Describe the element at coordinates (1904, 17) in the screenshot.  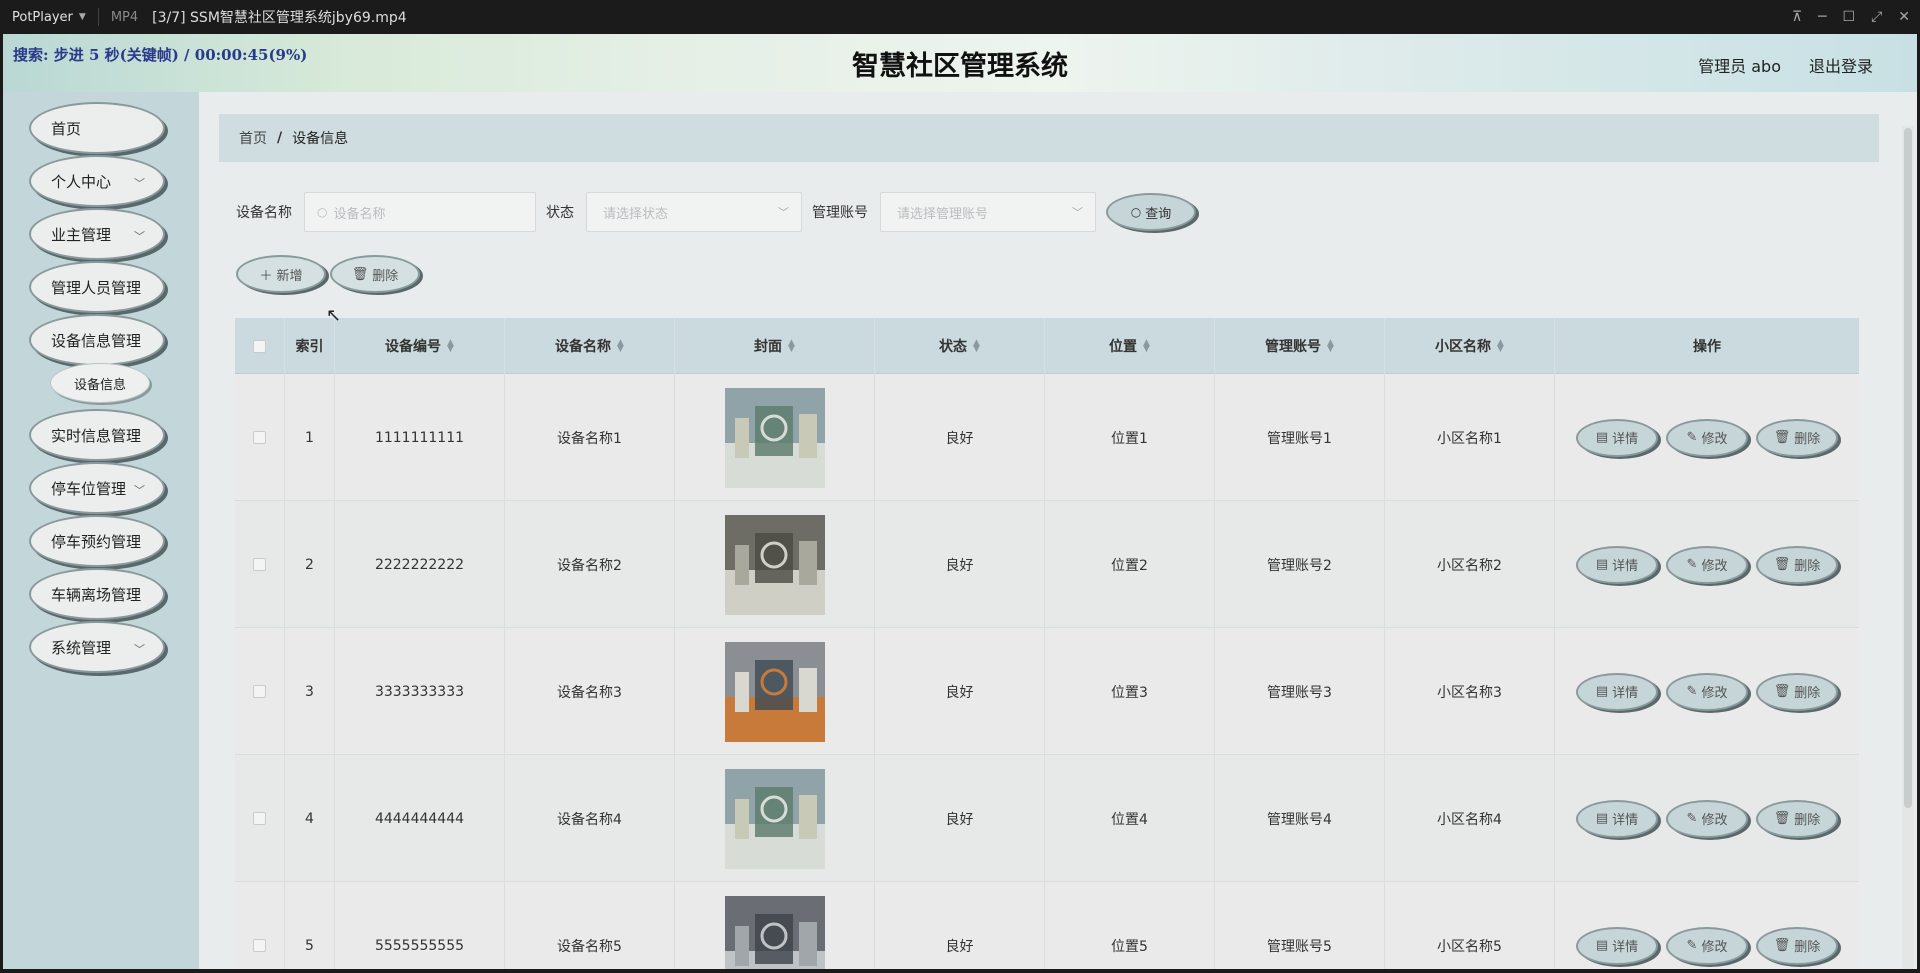
I see `close-icon: ✕` at that location.